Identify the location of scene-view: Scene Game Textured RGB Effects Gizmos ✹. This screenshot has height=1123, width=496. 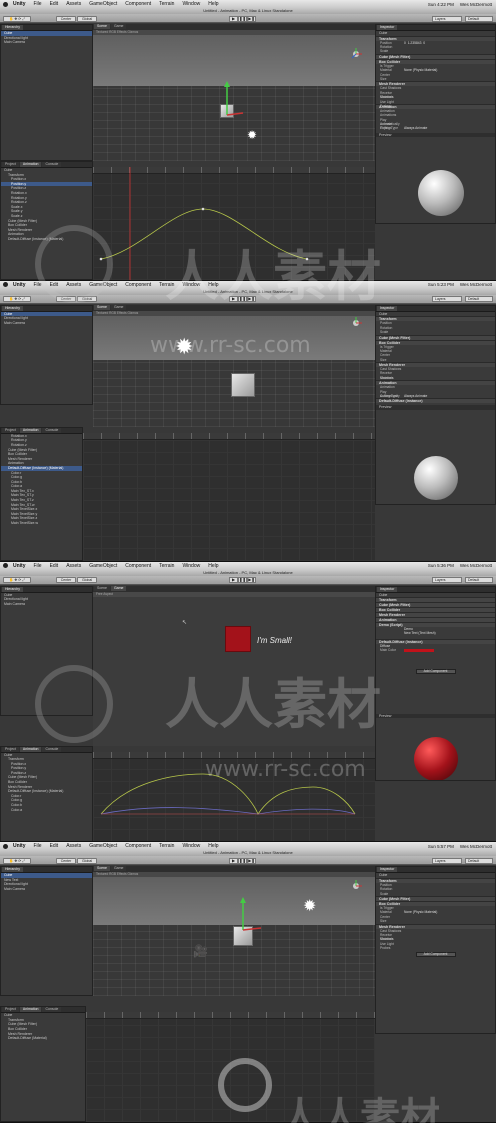
(234, 365).